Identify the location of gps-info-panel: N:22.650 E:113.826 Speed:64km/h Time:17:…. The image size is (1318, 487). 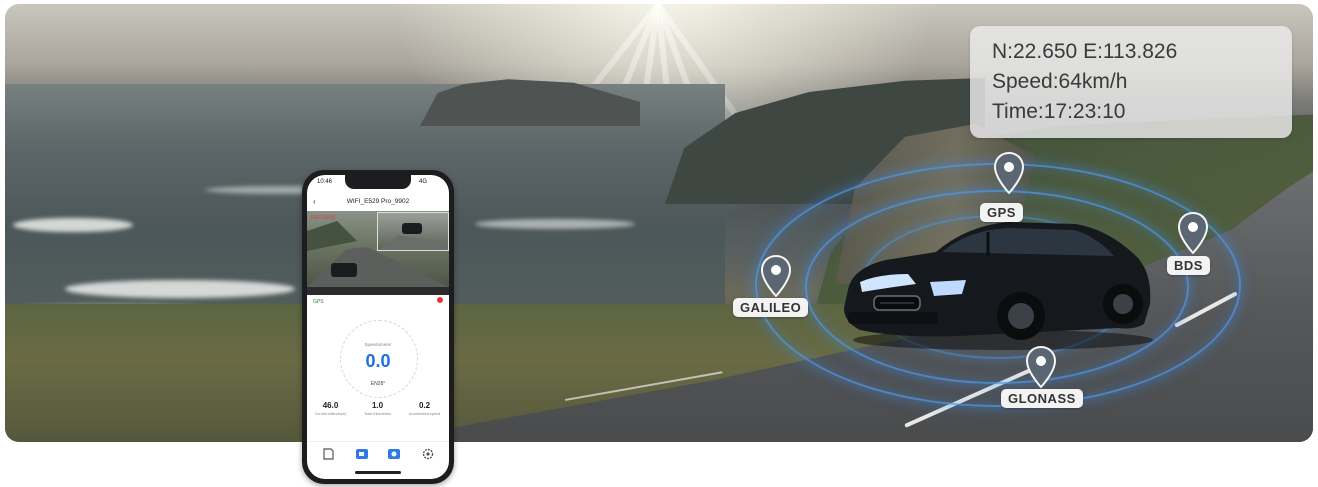
(1131, 82).